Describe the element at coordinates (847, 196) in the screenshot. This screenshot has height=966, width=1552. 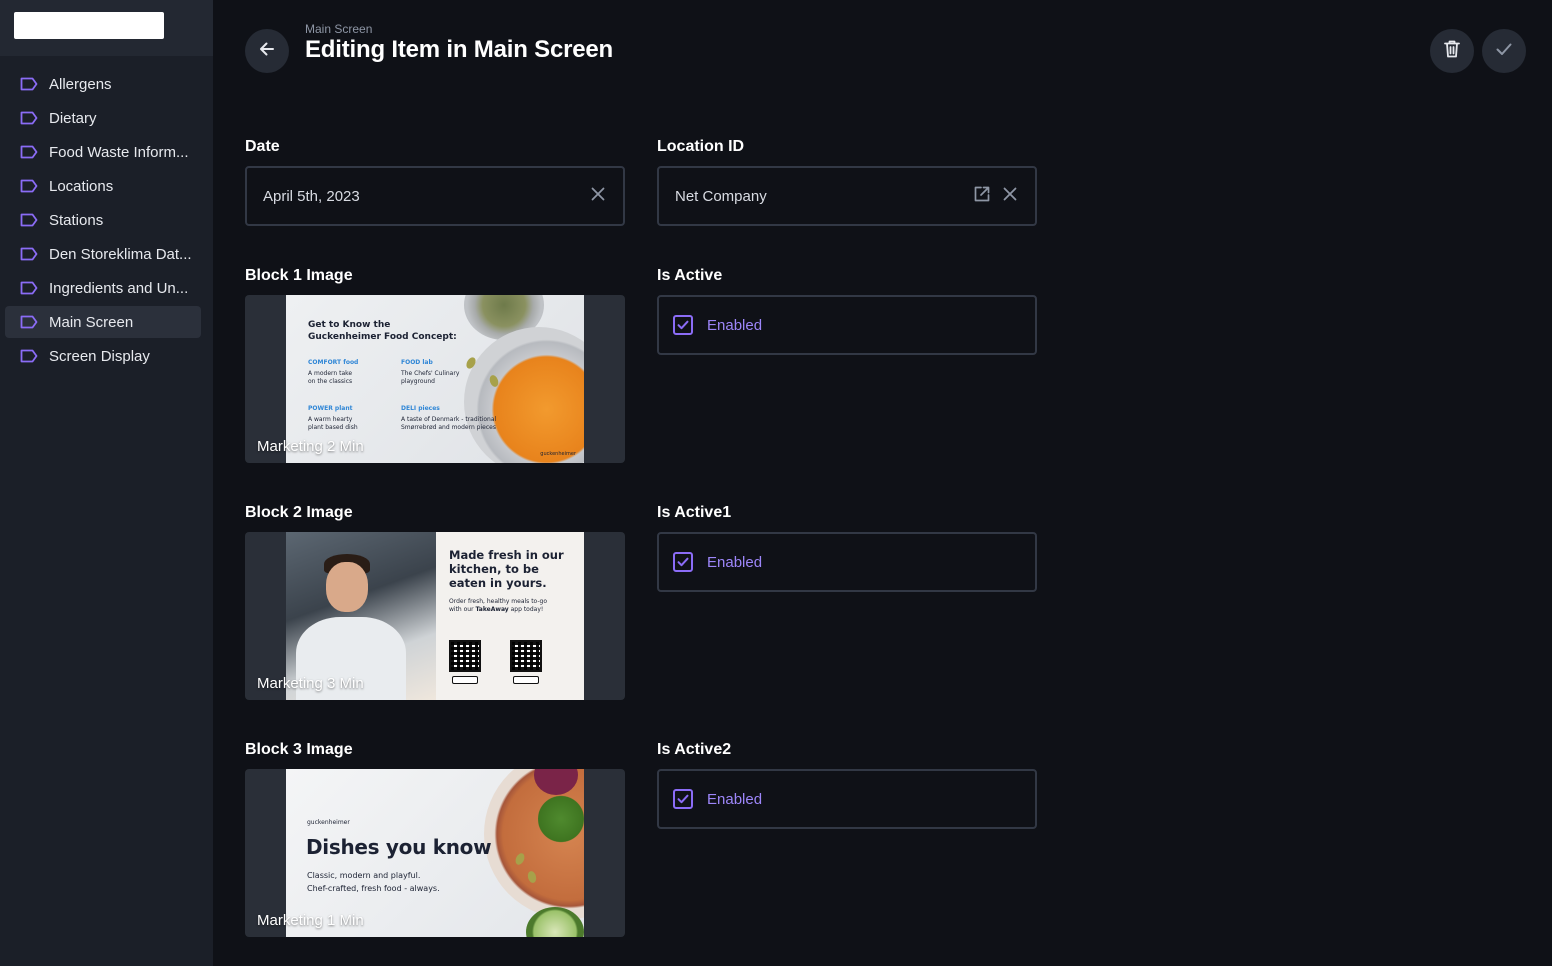
I see `location-field: Net Company` at that location.